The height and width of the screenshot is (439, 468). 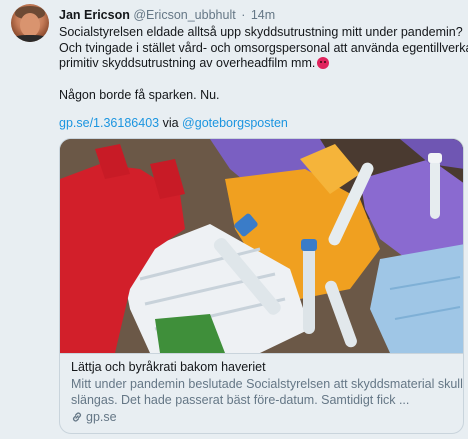 I want to click on avatar-shirt, so click(x=30, y=38).